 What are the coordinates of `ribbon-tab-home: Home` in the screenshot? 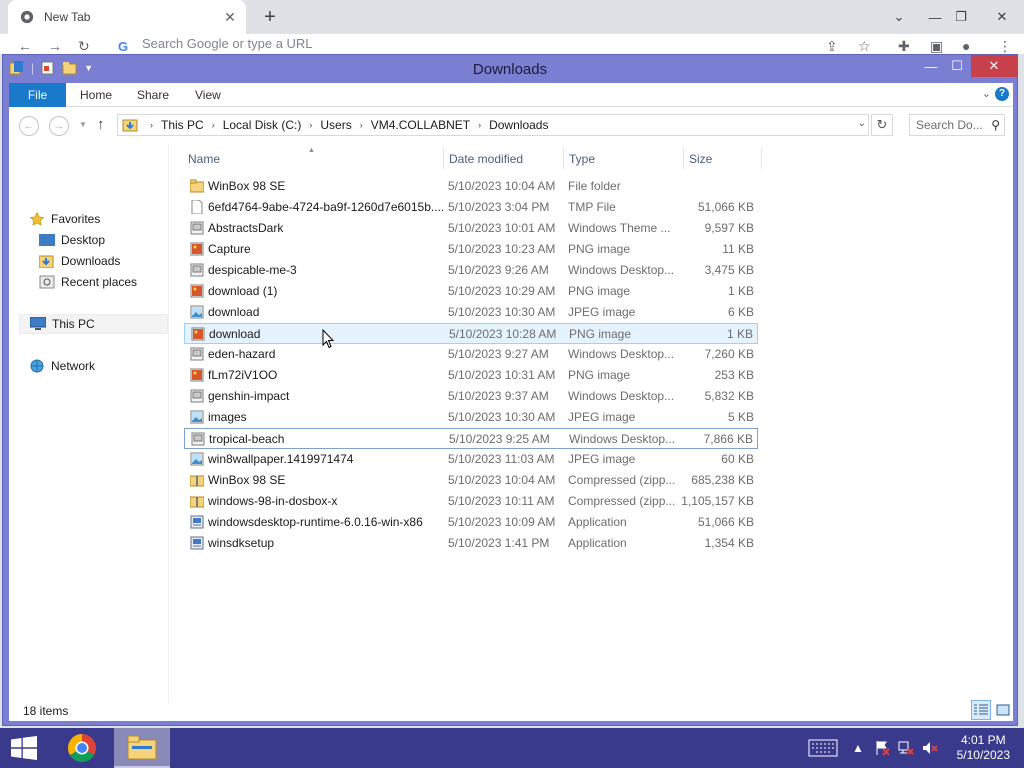 It's located at (96, 95).